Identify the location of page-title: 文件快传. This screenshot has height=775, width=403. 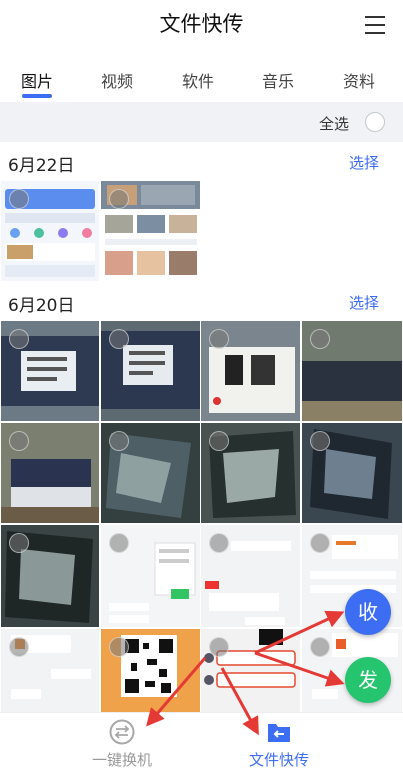
(201, 24).